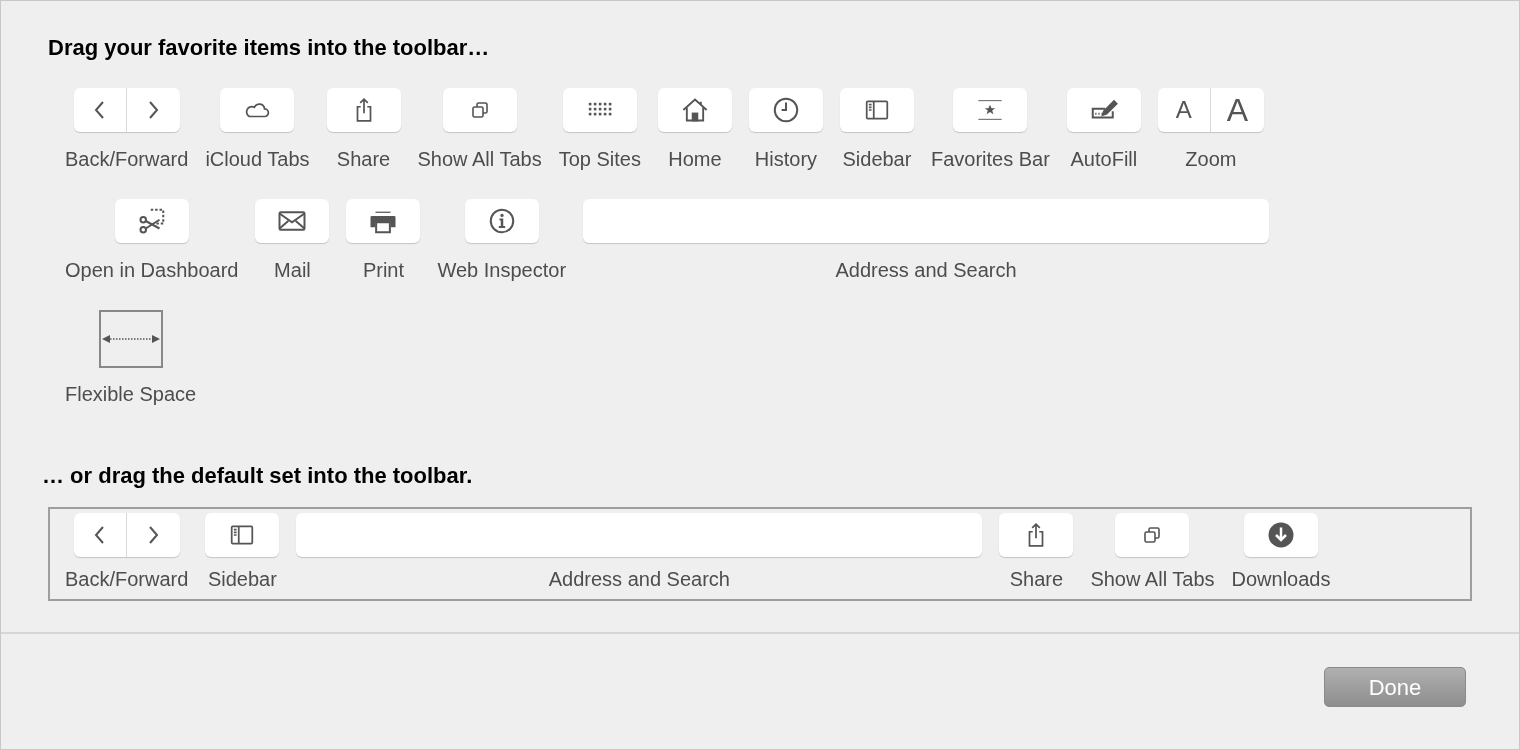 Image resolution: width=1520 pixels, height=750 pixels. Describe the element at coordinates (695, 159) in the screenshot. I see `item-label: Home` at that location.